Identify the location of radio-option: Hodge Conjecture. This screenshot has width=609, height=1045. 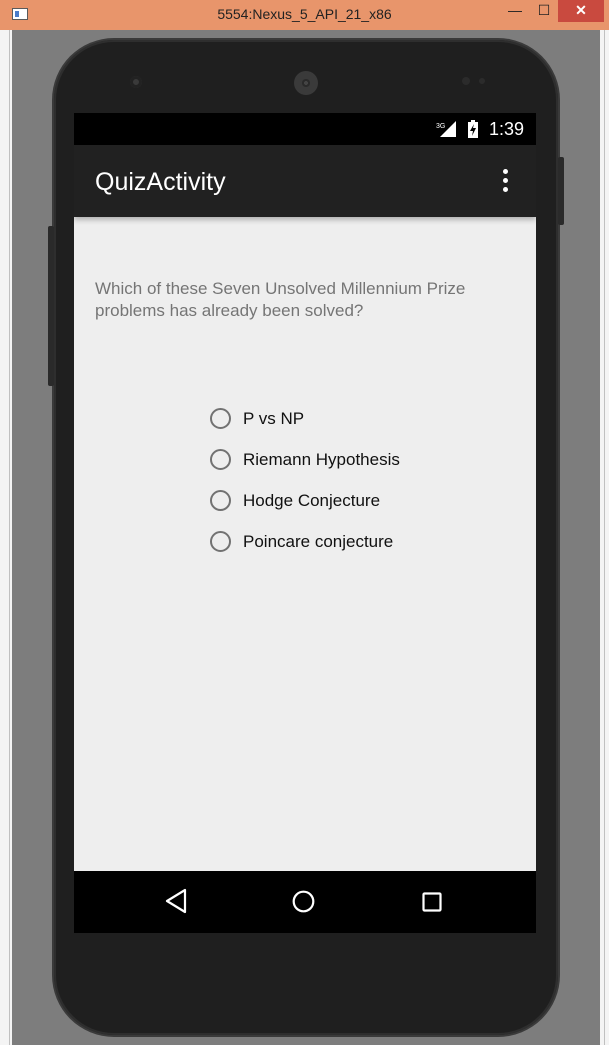
(359, 500).